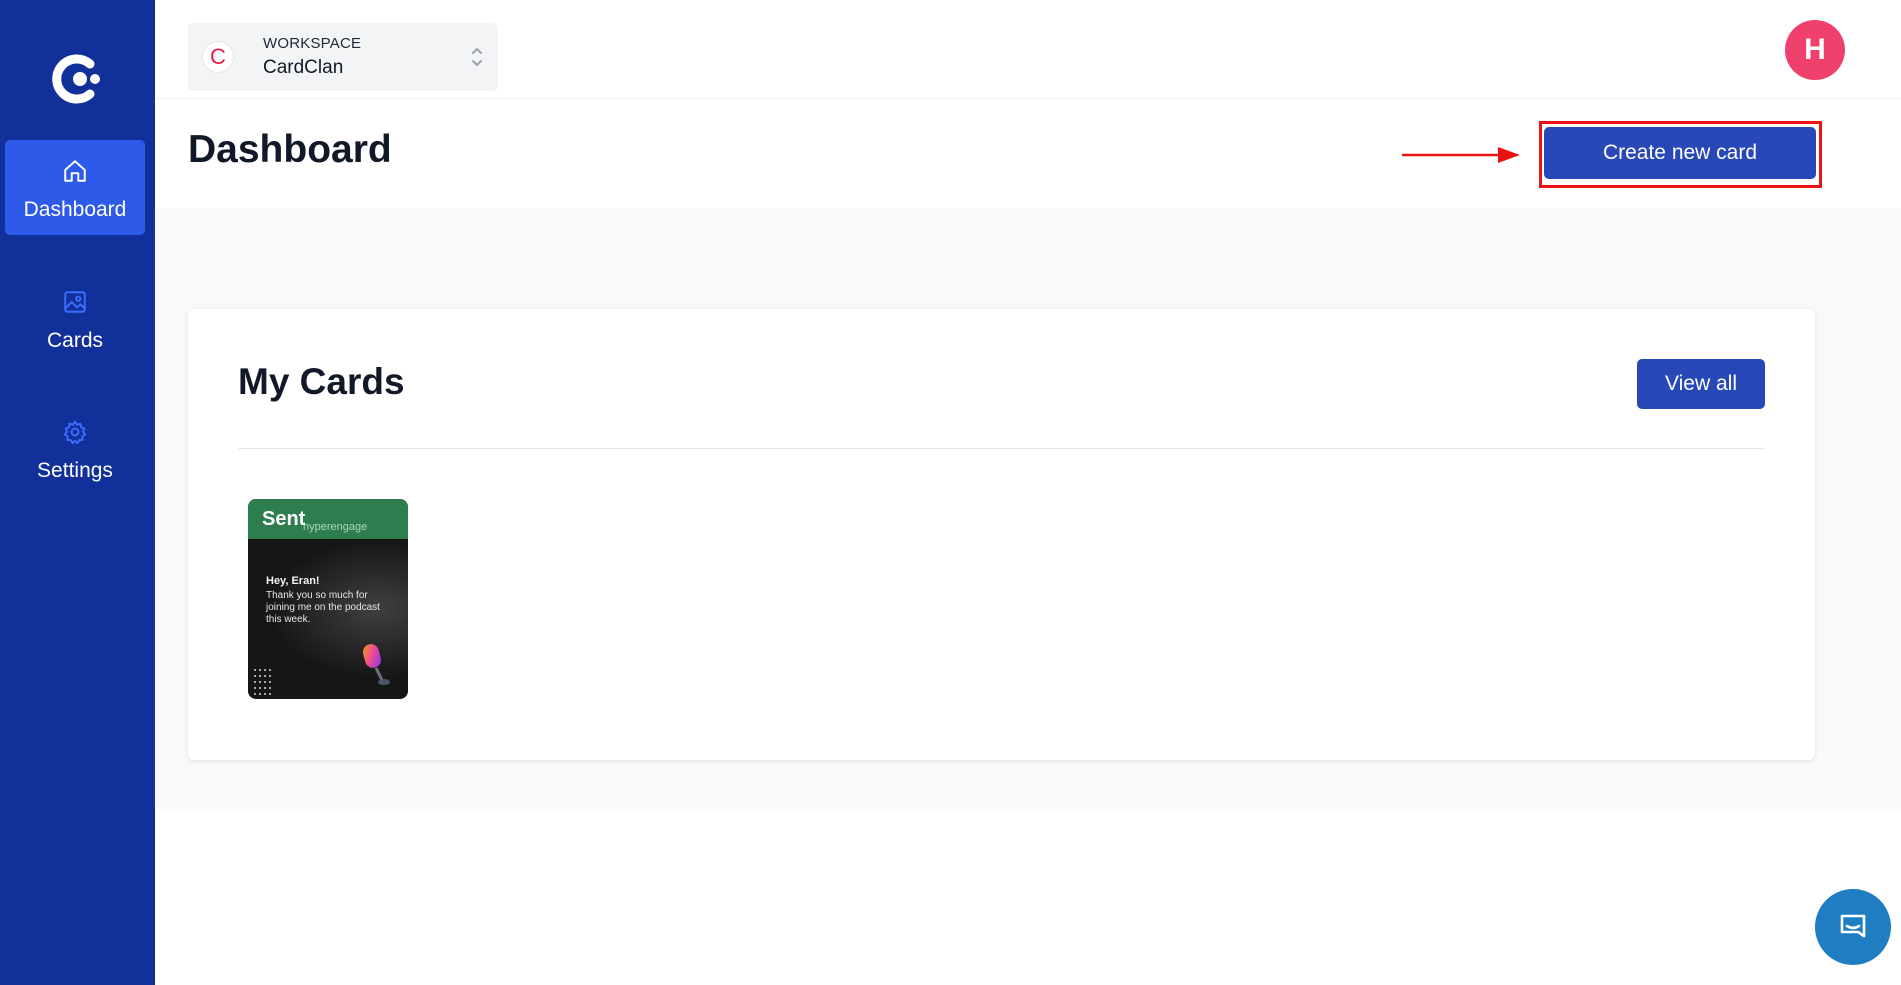 The width and height of the screenshot is (1901, 985). I want to click on page-title: Dashboard, so click(290, 149).